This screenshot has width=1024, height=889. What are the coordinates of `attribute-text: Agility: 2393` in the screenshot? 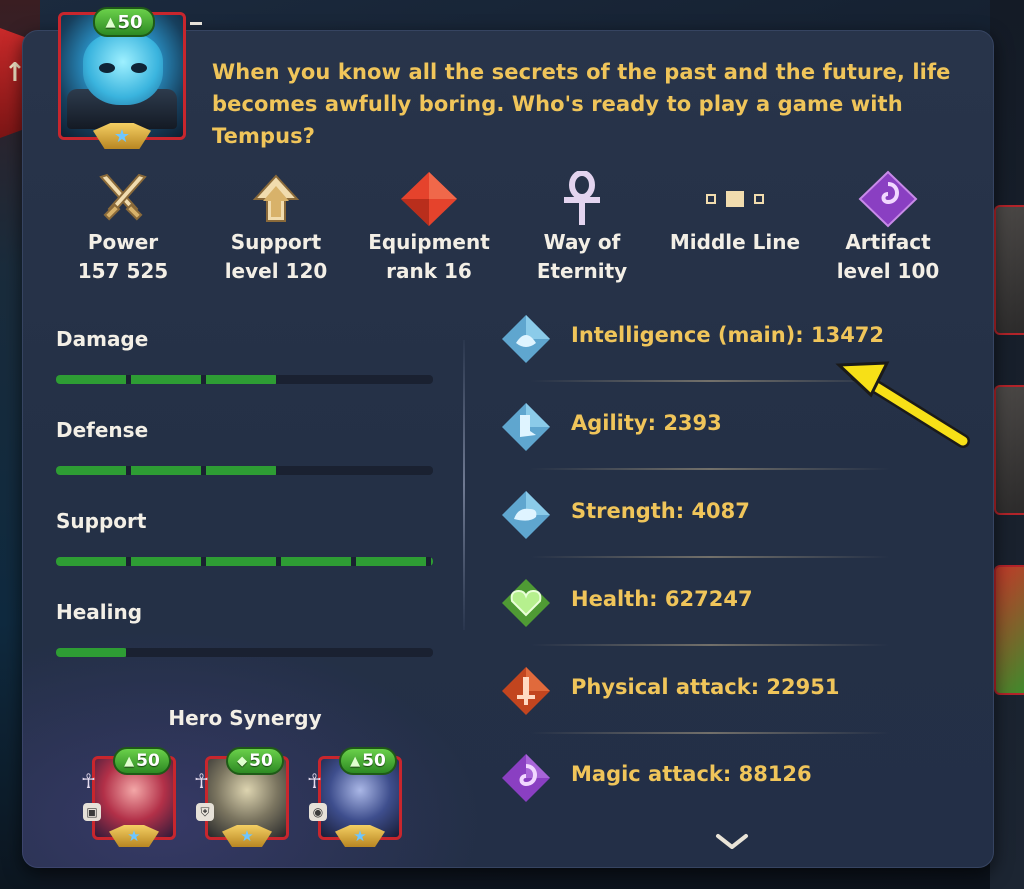 It's located at (646, 423).